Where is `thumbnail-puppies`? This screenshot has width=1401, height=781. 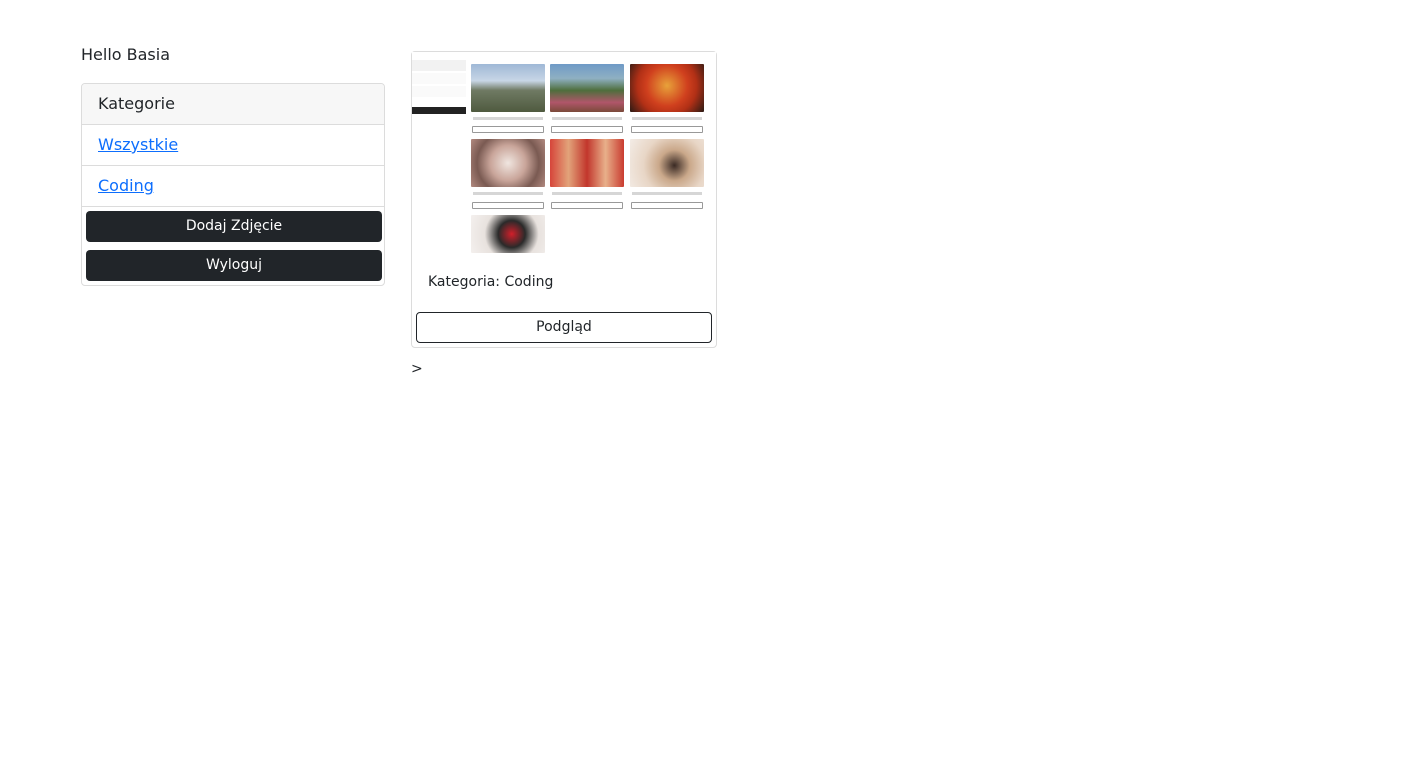 thumbnail-puppies is located at coordinates (587, 163).